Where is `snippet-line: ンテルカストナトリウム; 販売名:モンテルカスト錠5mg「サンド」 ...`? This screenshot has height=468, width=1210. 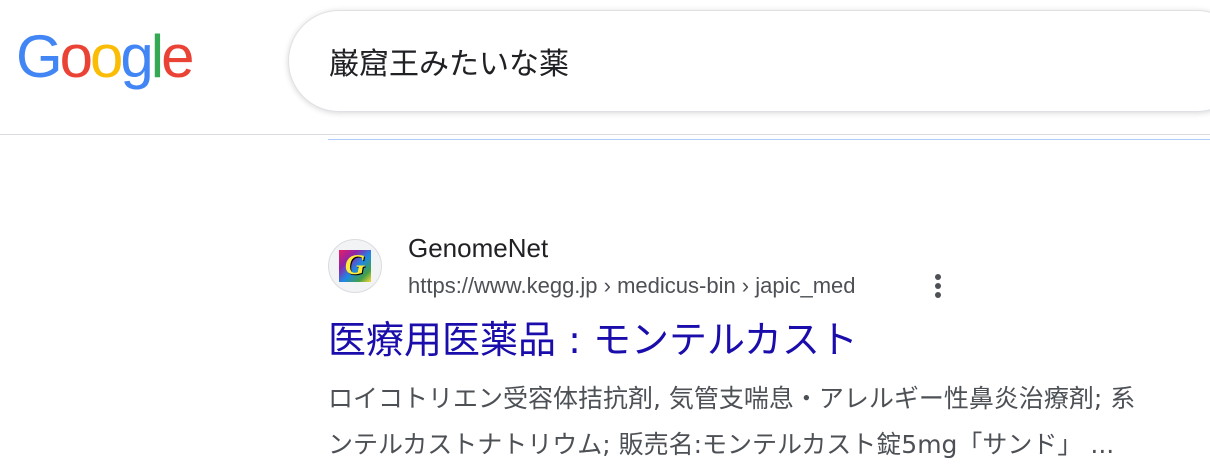 snippet-line: ンテルカストナトリウム; 販売名:モンテルカスト錠5mg「サンド」 ... is located at coordinates (721, 444).